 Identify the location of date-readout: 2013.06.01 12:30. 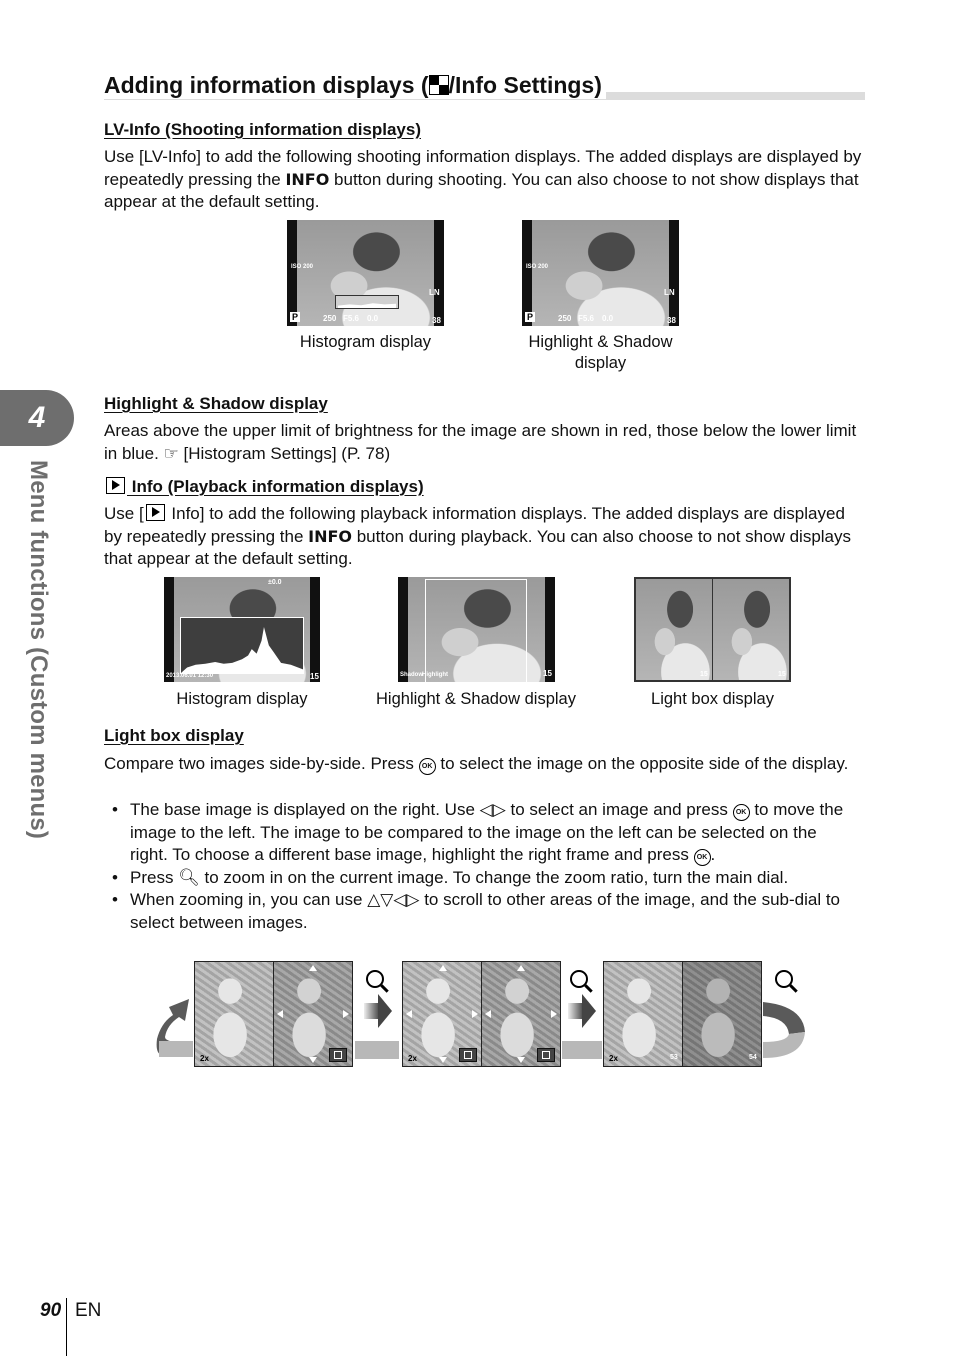
(190, 676).